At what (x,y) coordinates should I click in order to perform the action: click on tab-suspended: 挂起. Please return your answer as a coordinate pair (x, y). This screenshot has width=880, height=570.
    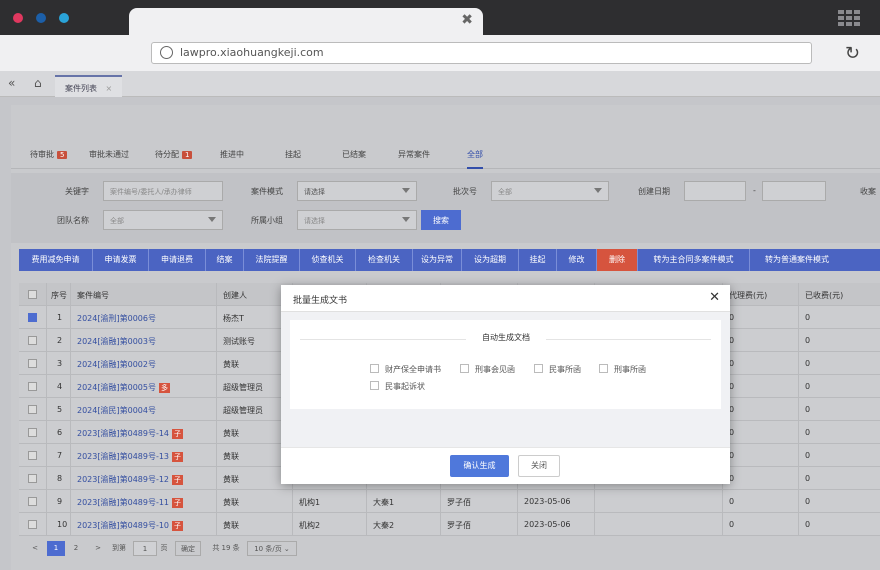
    Looking at the image, I should click on (293, 154).